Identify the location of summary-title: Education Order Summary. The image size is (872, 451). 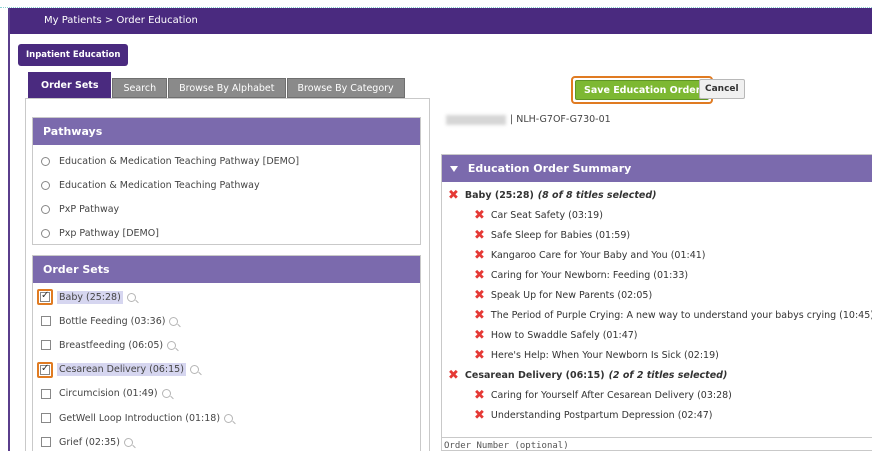
(549, 168).